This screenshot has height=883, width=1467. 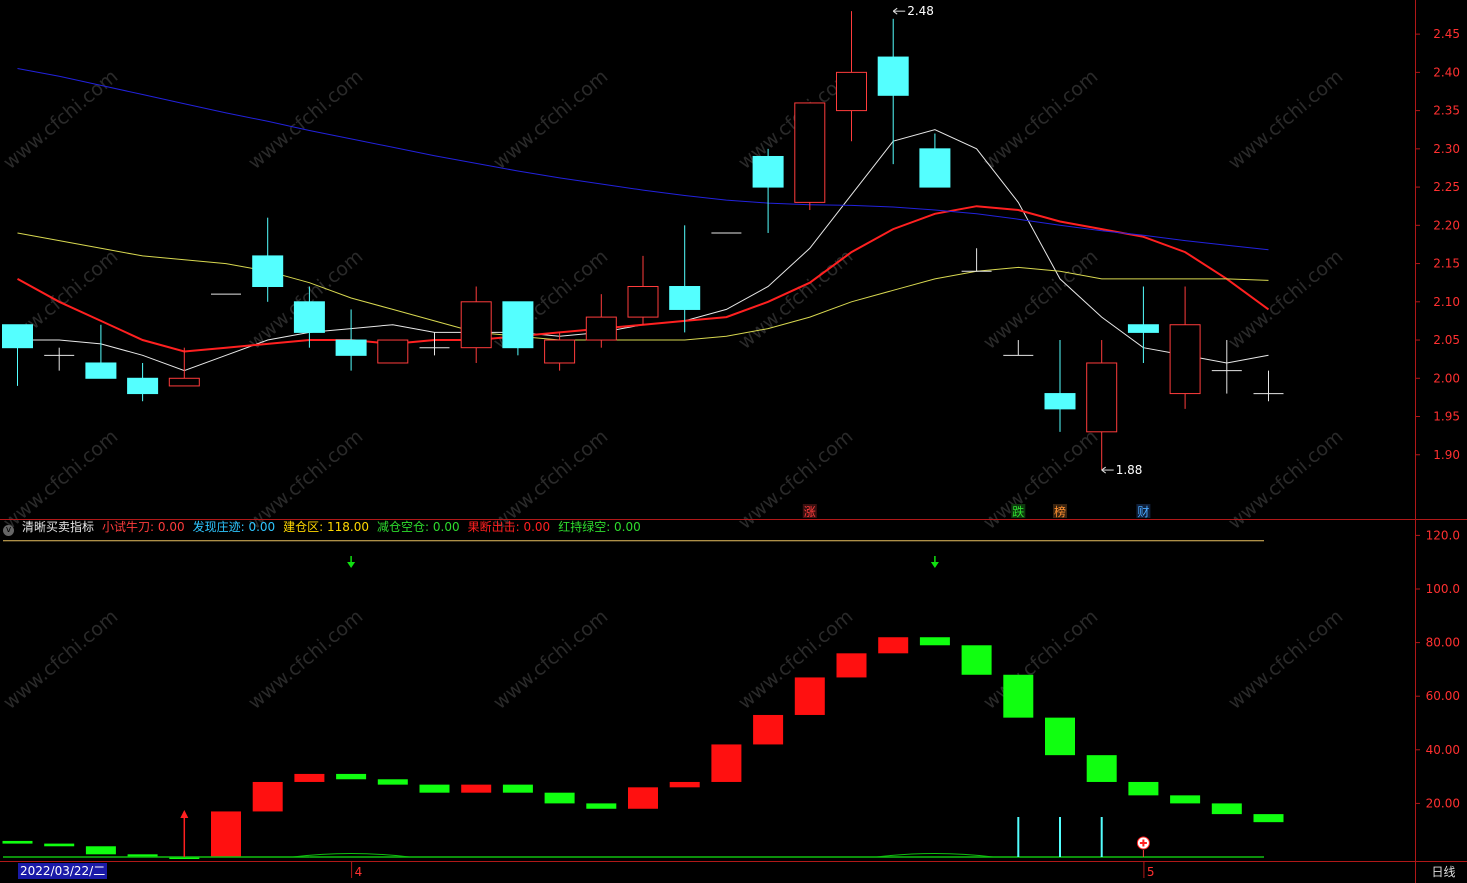 I want to click on event-badges: 涨跌榜财, so click(x=976, y=511).